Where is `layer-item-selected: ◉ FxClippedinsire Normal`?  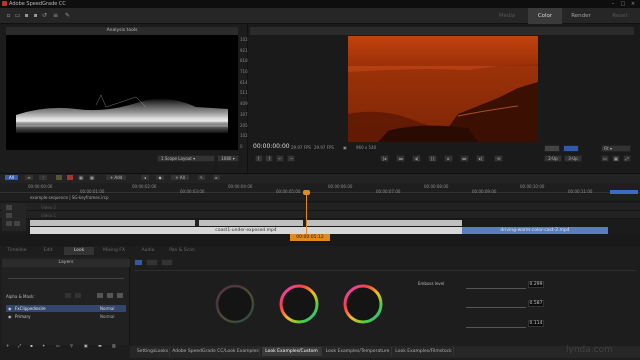 layer-item-selected: ◉ FxClippedinsire Normal is located at coordinates (66, 308).